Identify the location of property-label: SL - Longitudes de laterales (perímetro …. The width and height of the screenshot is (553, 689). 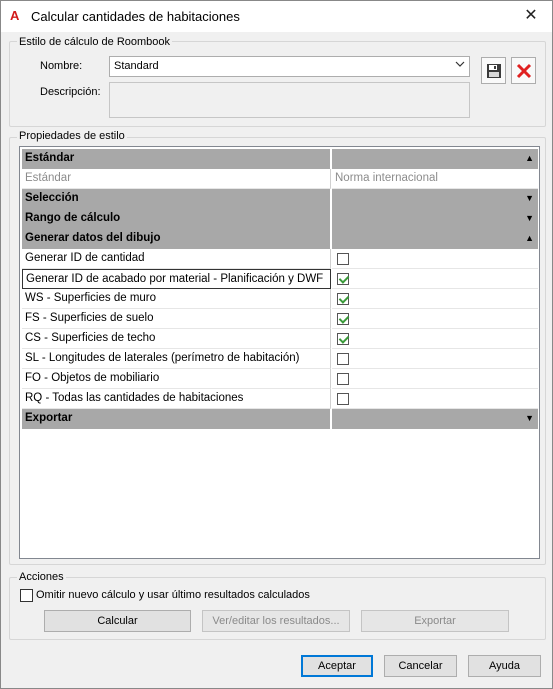
(176, 359).